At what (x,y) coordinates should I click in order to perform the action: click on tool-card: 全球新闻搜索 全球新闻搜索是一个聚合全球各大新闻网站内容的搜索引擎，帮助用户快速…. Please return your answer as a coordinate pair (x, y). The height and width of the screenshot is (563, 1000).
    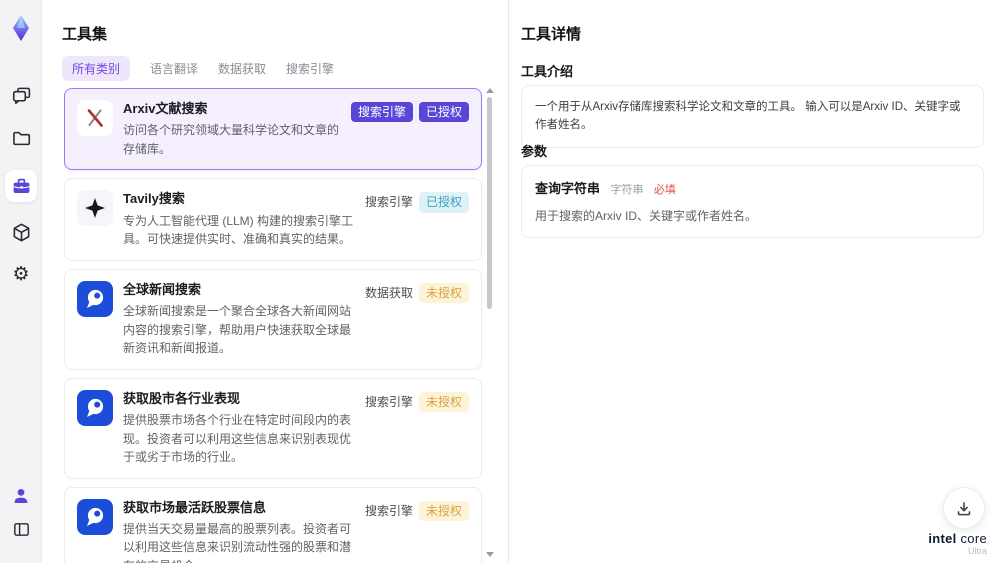
    Looking at the image, I should click on (273, 319).